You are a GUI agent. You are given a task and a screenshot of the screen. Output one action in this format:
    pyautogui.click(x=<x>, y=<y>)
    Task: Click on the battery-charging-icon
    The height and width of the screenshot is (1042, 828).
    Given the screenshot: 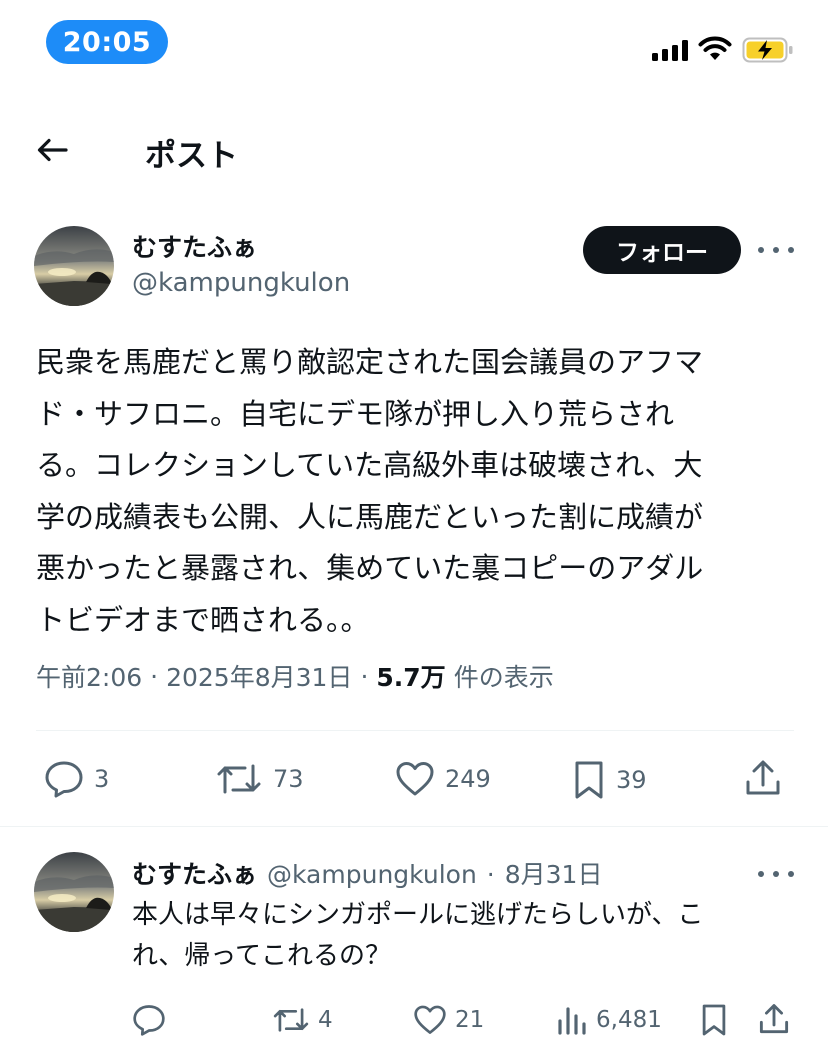 What is the action you would take?
    pyautogui.click(x=767, y=50)
    